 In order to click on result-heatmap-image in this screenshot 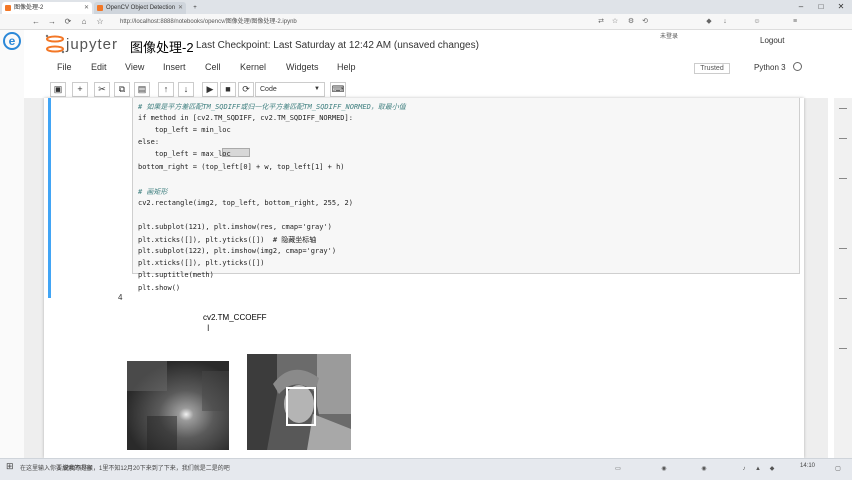, I will do `click(178, 405)`.